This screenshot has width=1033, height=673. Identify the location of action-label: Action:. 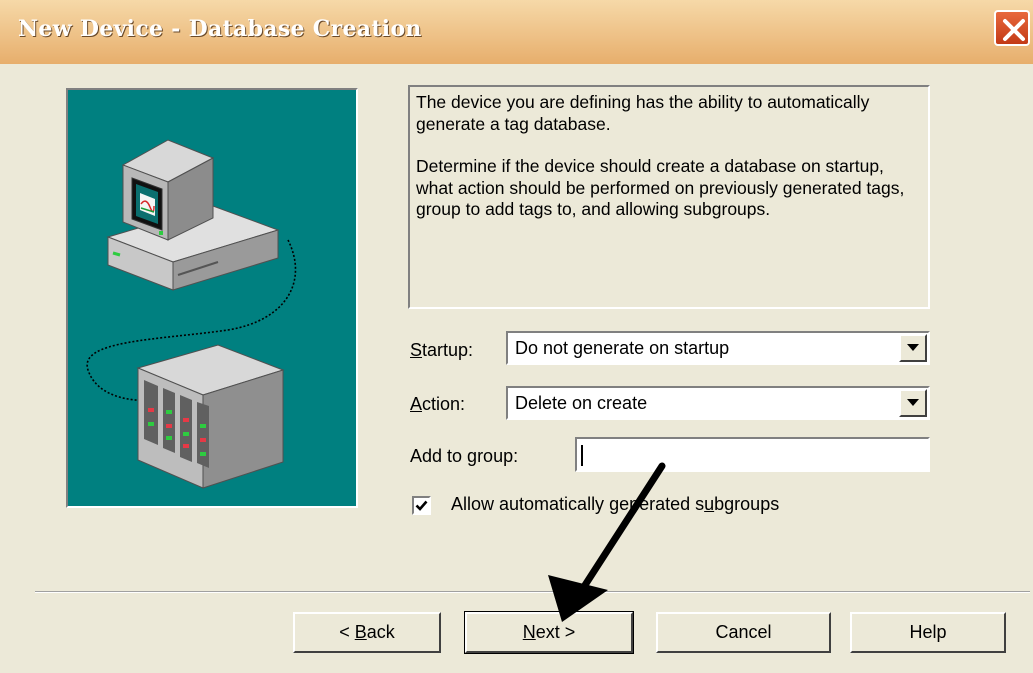
(437, 404).